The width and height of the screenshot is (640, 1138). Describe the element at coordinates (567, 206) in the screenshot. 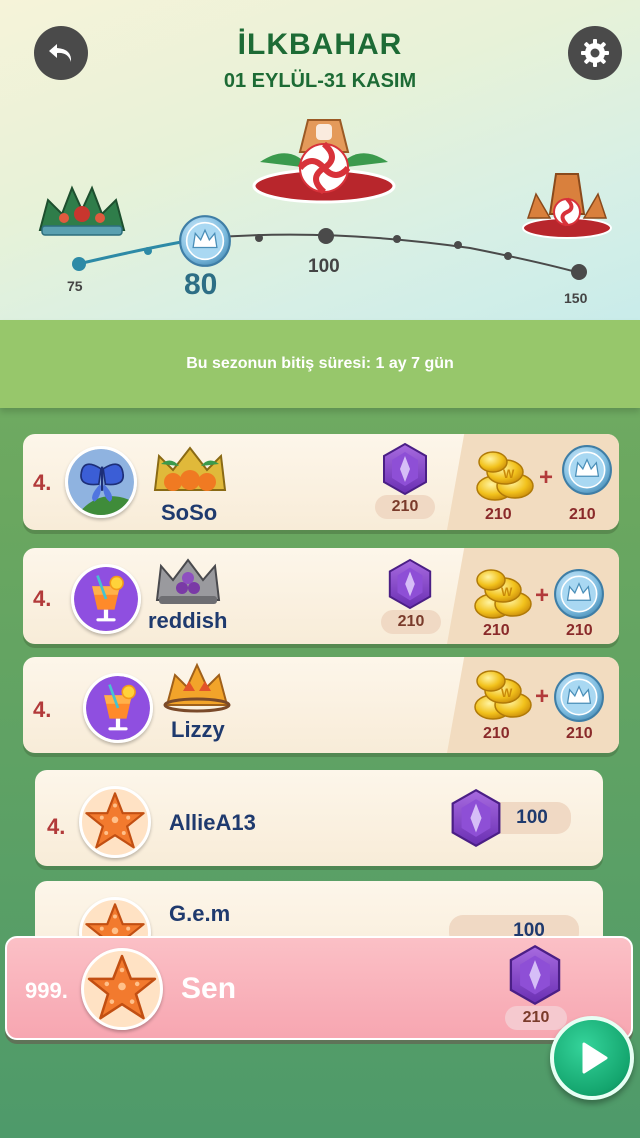

I see `gingerbread-crown-icon` at that location.